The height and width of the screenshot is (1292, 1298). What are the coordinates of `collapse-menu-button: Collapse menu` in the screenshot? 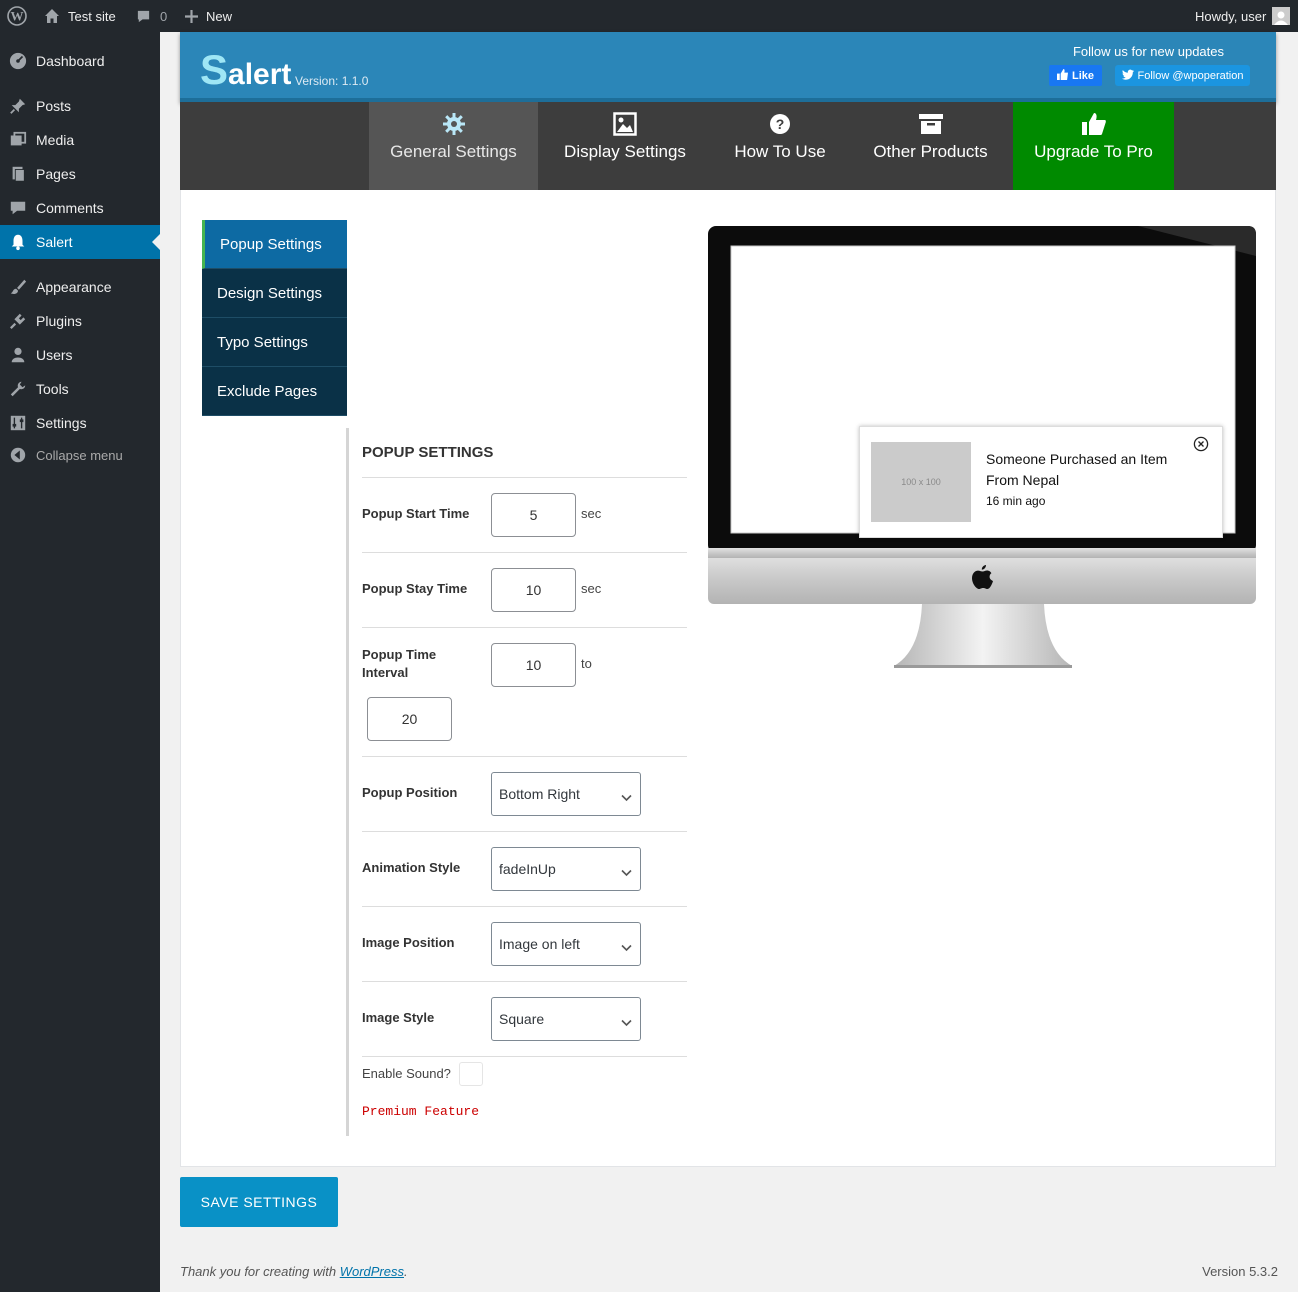 It's located at (80, 455).